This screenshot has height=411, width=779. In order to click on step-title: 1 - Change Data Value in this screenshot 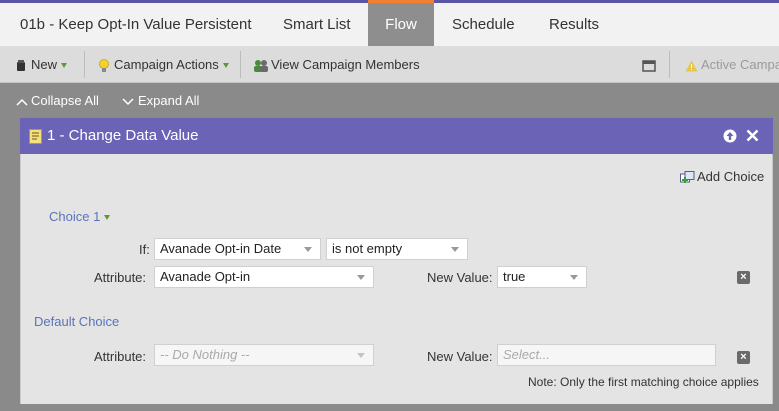, I will do `click(123, 135)`.